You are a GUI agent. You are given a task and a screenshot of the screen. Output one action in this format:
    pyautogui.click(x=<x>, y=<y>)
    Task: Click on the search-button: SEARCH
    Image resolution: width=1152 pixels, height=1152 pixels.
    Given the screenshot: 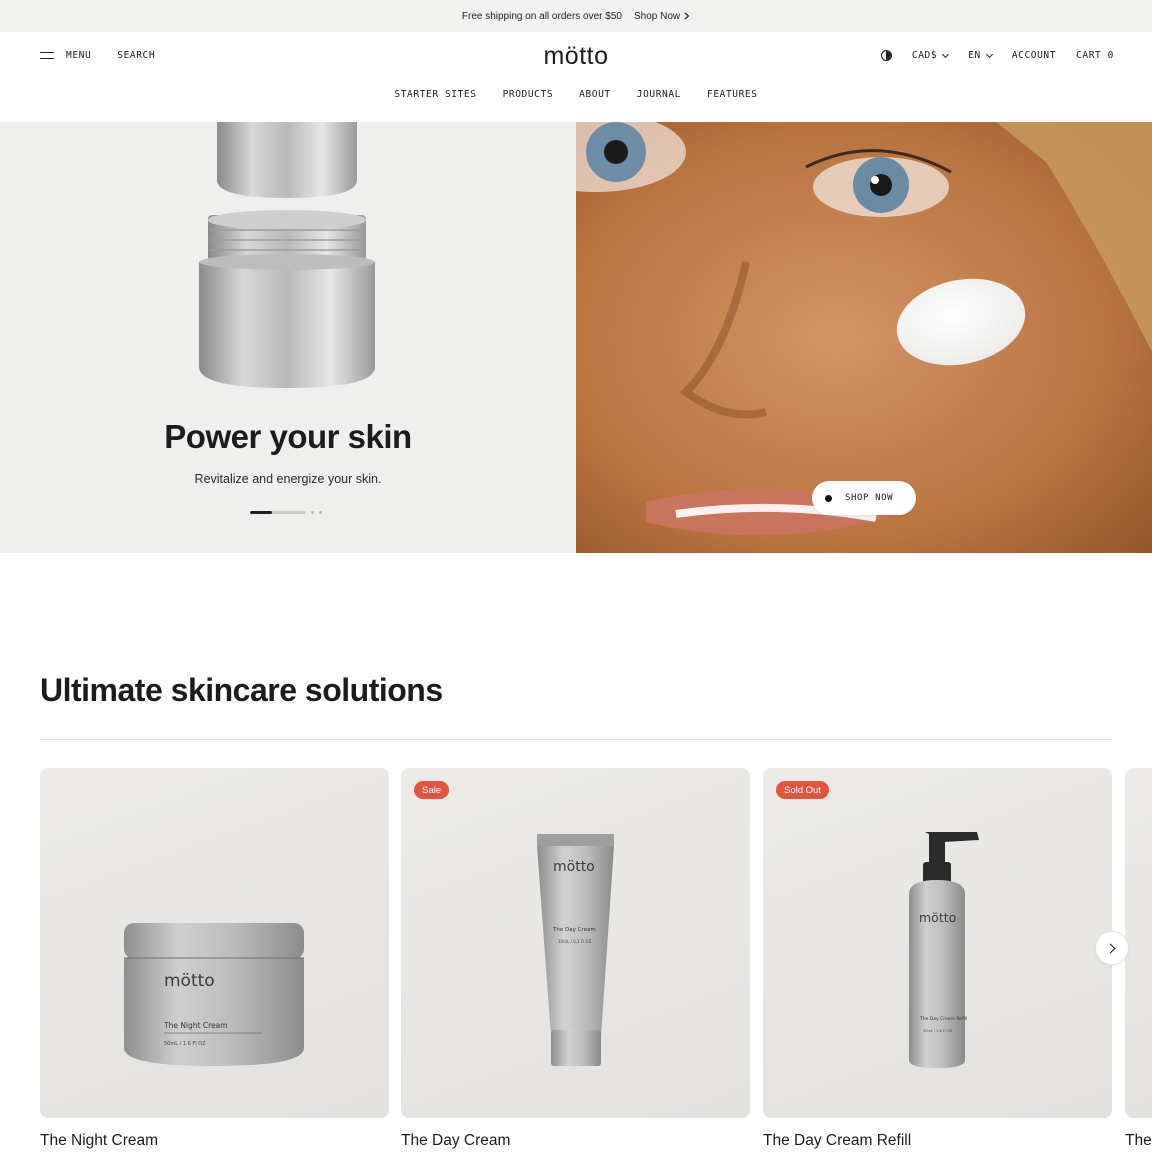 What is the action you would take?
    pyautogui.click(x=136, y=55)
    